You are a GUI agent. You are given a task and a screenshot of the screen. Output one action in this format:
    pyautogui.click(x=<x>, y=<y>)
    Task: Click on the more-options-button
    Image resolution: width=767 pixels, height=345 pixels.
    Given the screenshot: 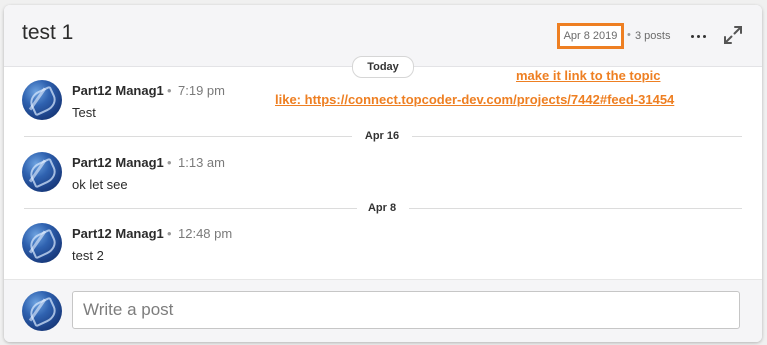 What is the action you would take?
    pyautogui.click(x=698, y=36)
    